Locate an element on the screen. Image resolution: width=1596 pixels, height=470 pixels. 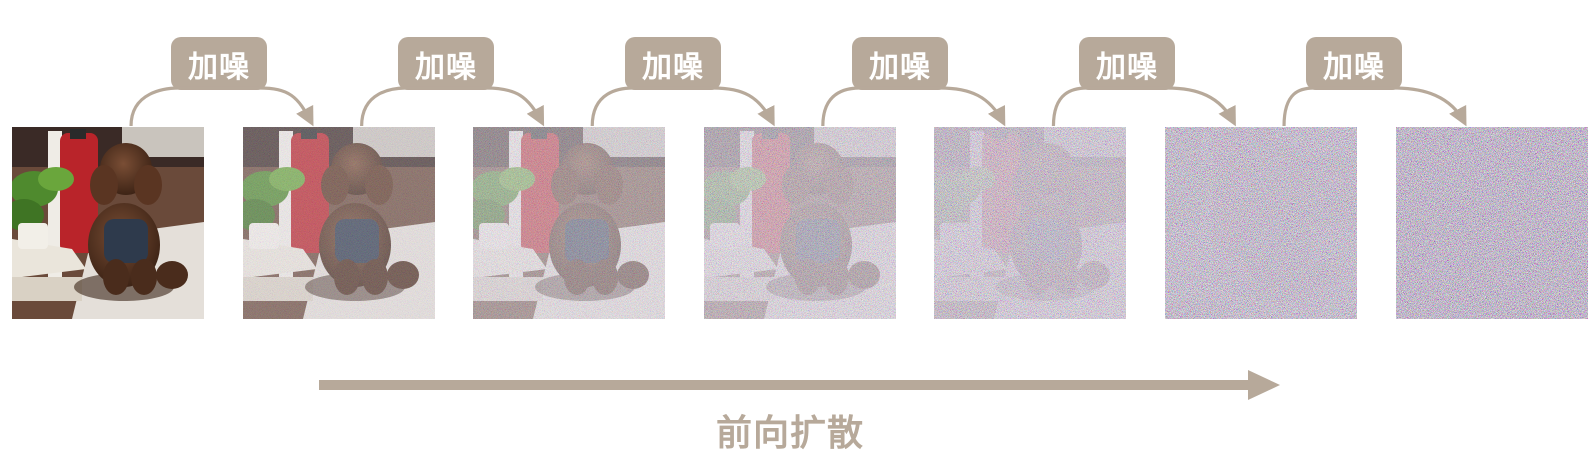
process-arrow-head is located at coordinates (1264, 385).